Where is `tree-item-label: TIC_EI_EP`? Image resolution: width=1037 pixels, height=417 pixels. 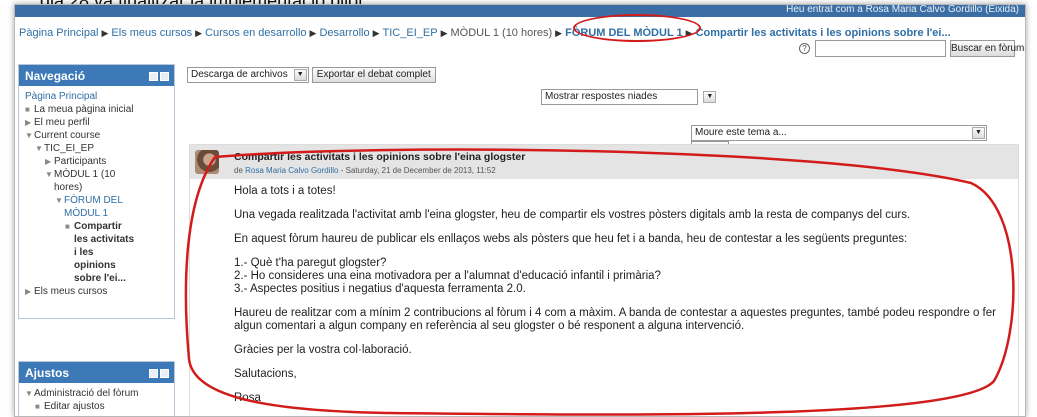 tree-item-label: TIC_EI_EP is located at coordinates (69, 148).